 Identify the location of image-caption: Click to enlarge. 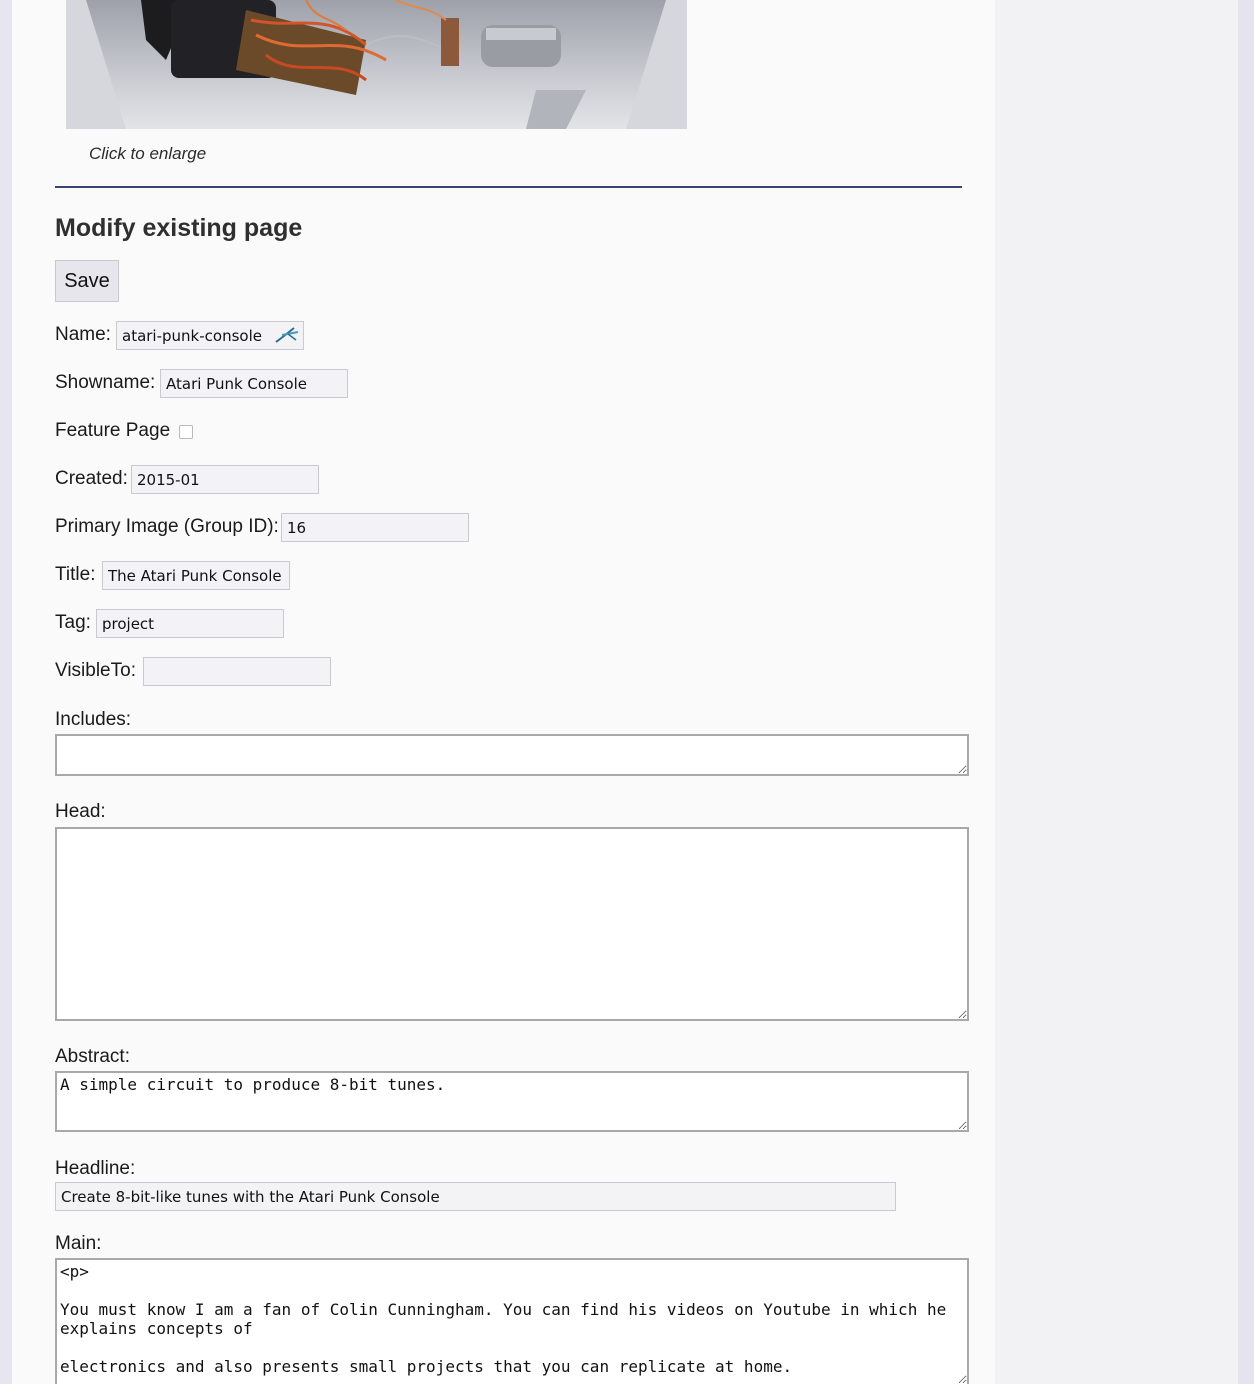
(148, 153).